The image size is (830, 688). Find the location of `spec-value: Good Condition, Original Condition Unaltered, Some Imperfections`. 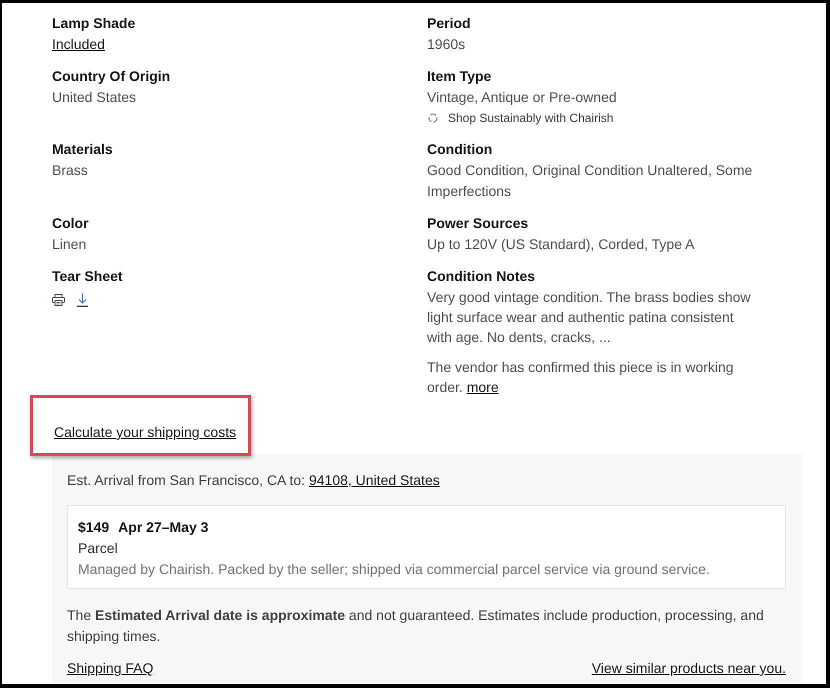

spec-value: Good Condition, Original Condition Unaltered, Some Imperfections is located at coordinates (590, 181).